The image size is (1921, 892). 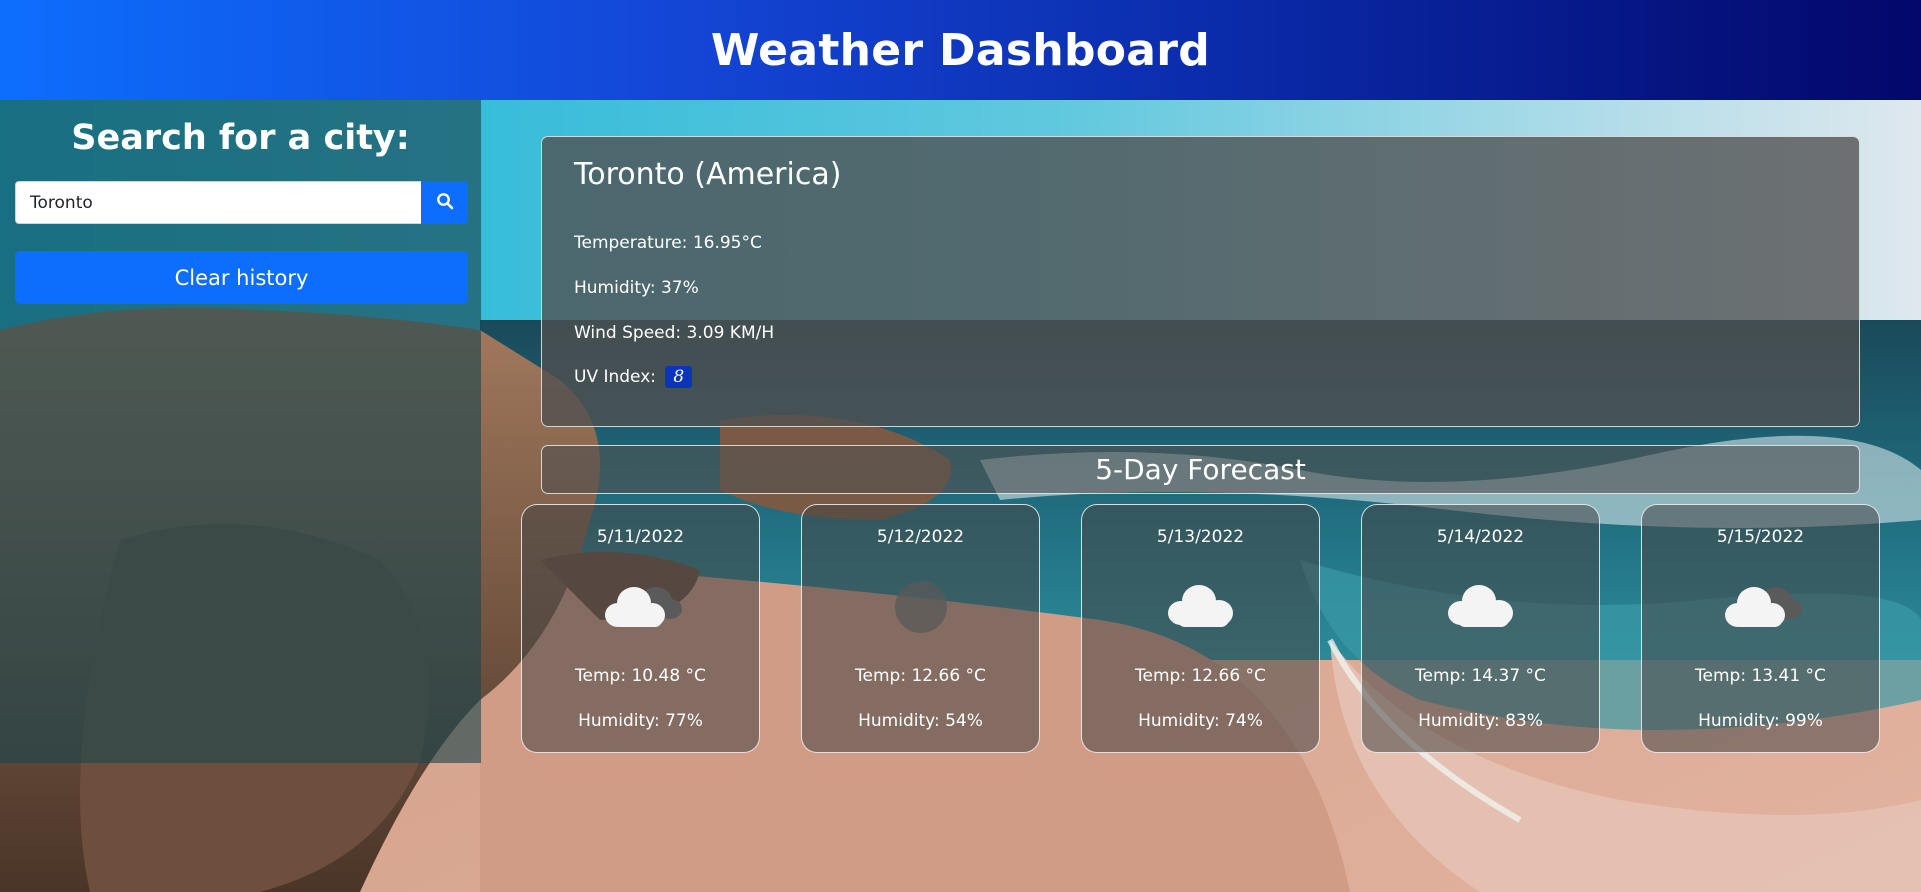 I want to click on forecast-card: 5/14/2022 Temp: 14.37 °C Humidity: 83%, so click(x=1480, y=628).